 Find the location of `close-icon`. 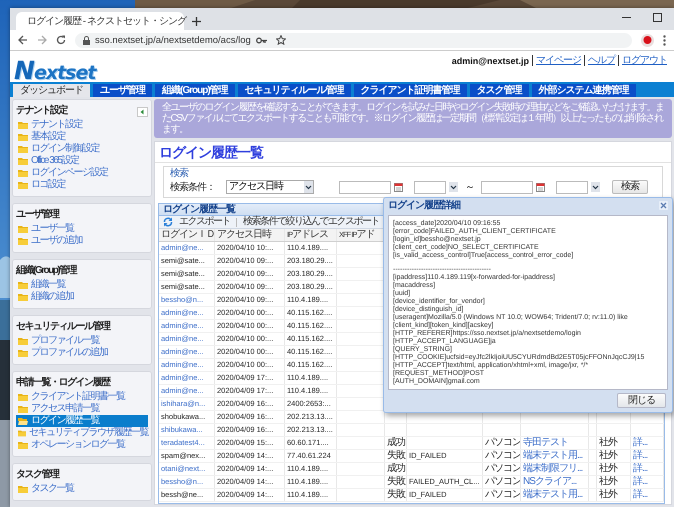

close-icon is located at coordinates (663, 205).